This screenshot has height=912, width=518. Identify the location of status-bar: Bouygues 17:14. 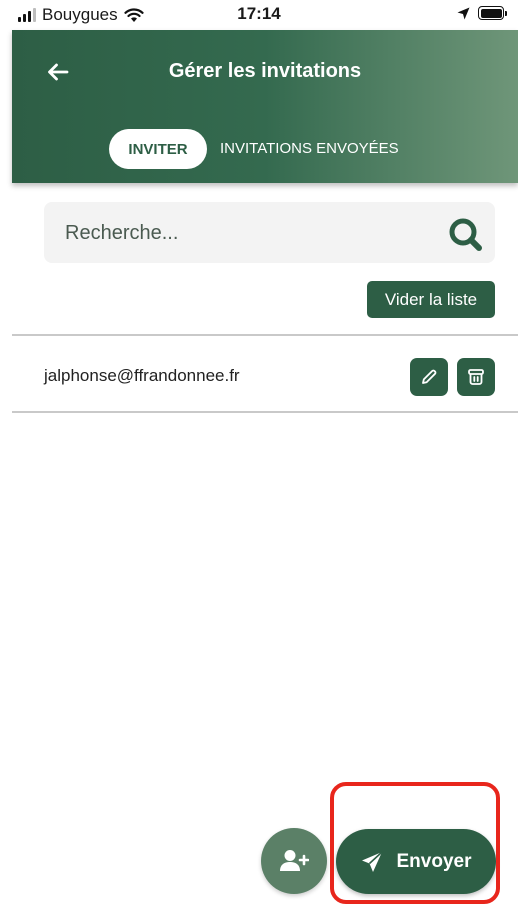
(259, 15).